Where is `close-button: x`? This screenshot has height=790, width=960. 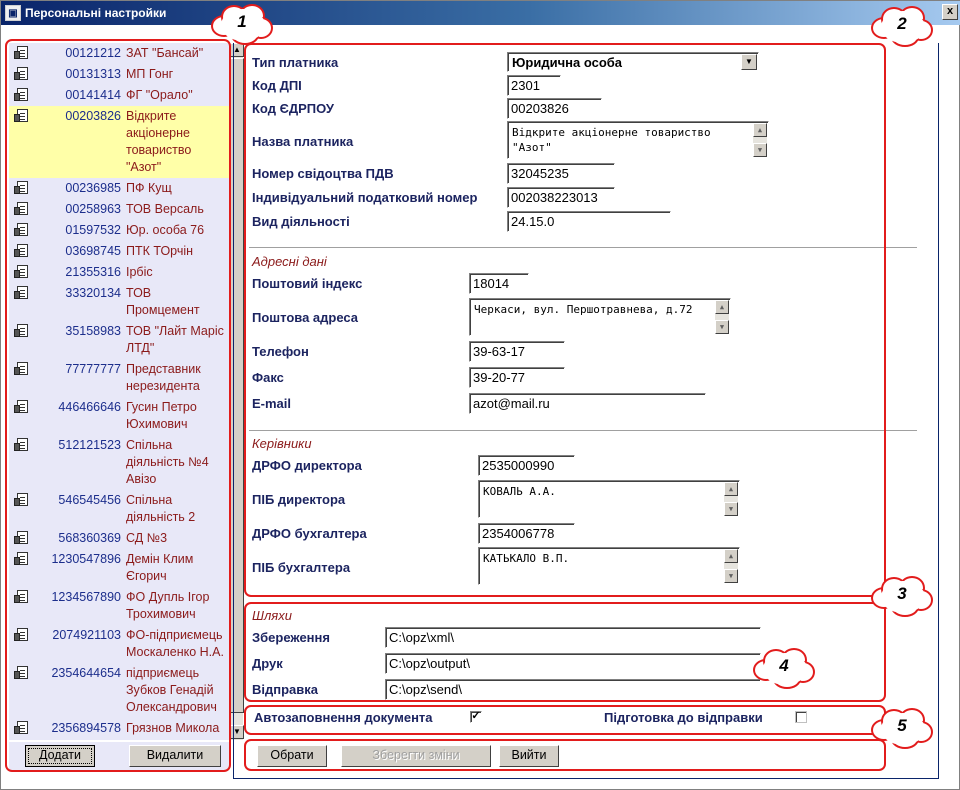
close-button: x is located at coordinates (950, 12).